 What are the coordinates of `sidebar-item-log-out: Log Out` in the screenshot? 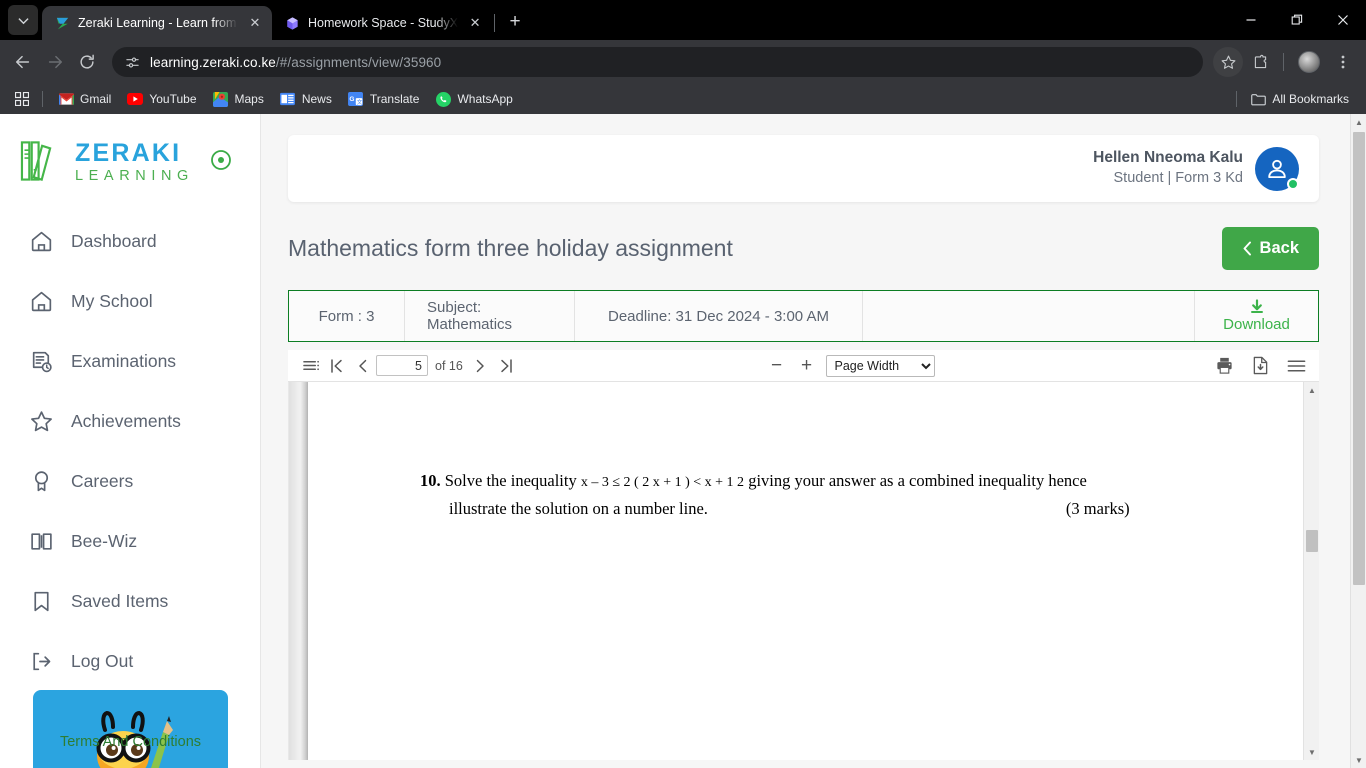 It's located at (130, 661).